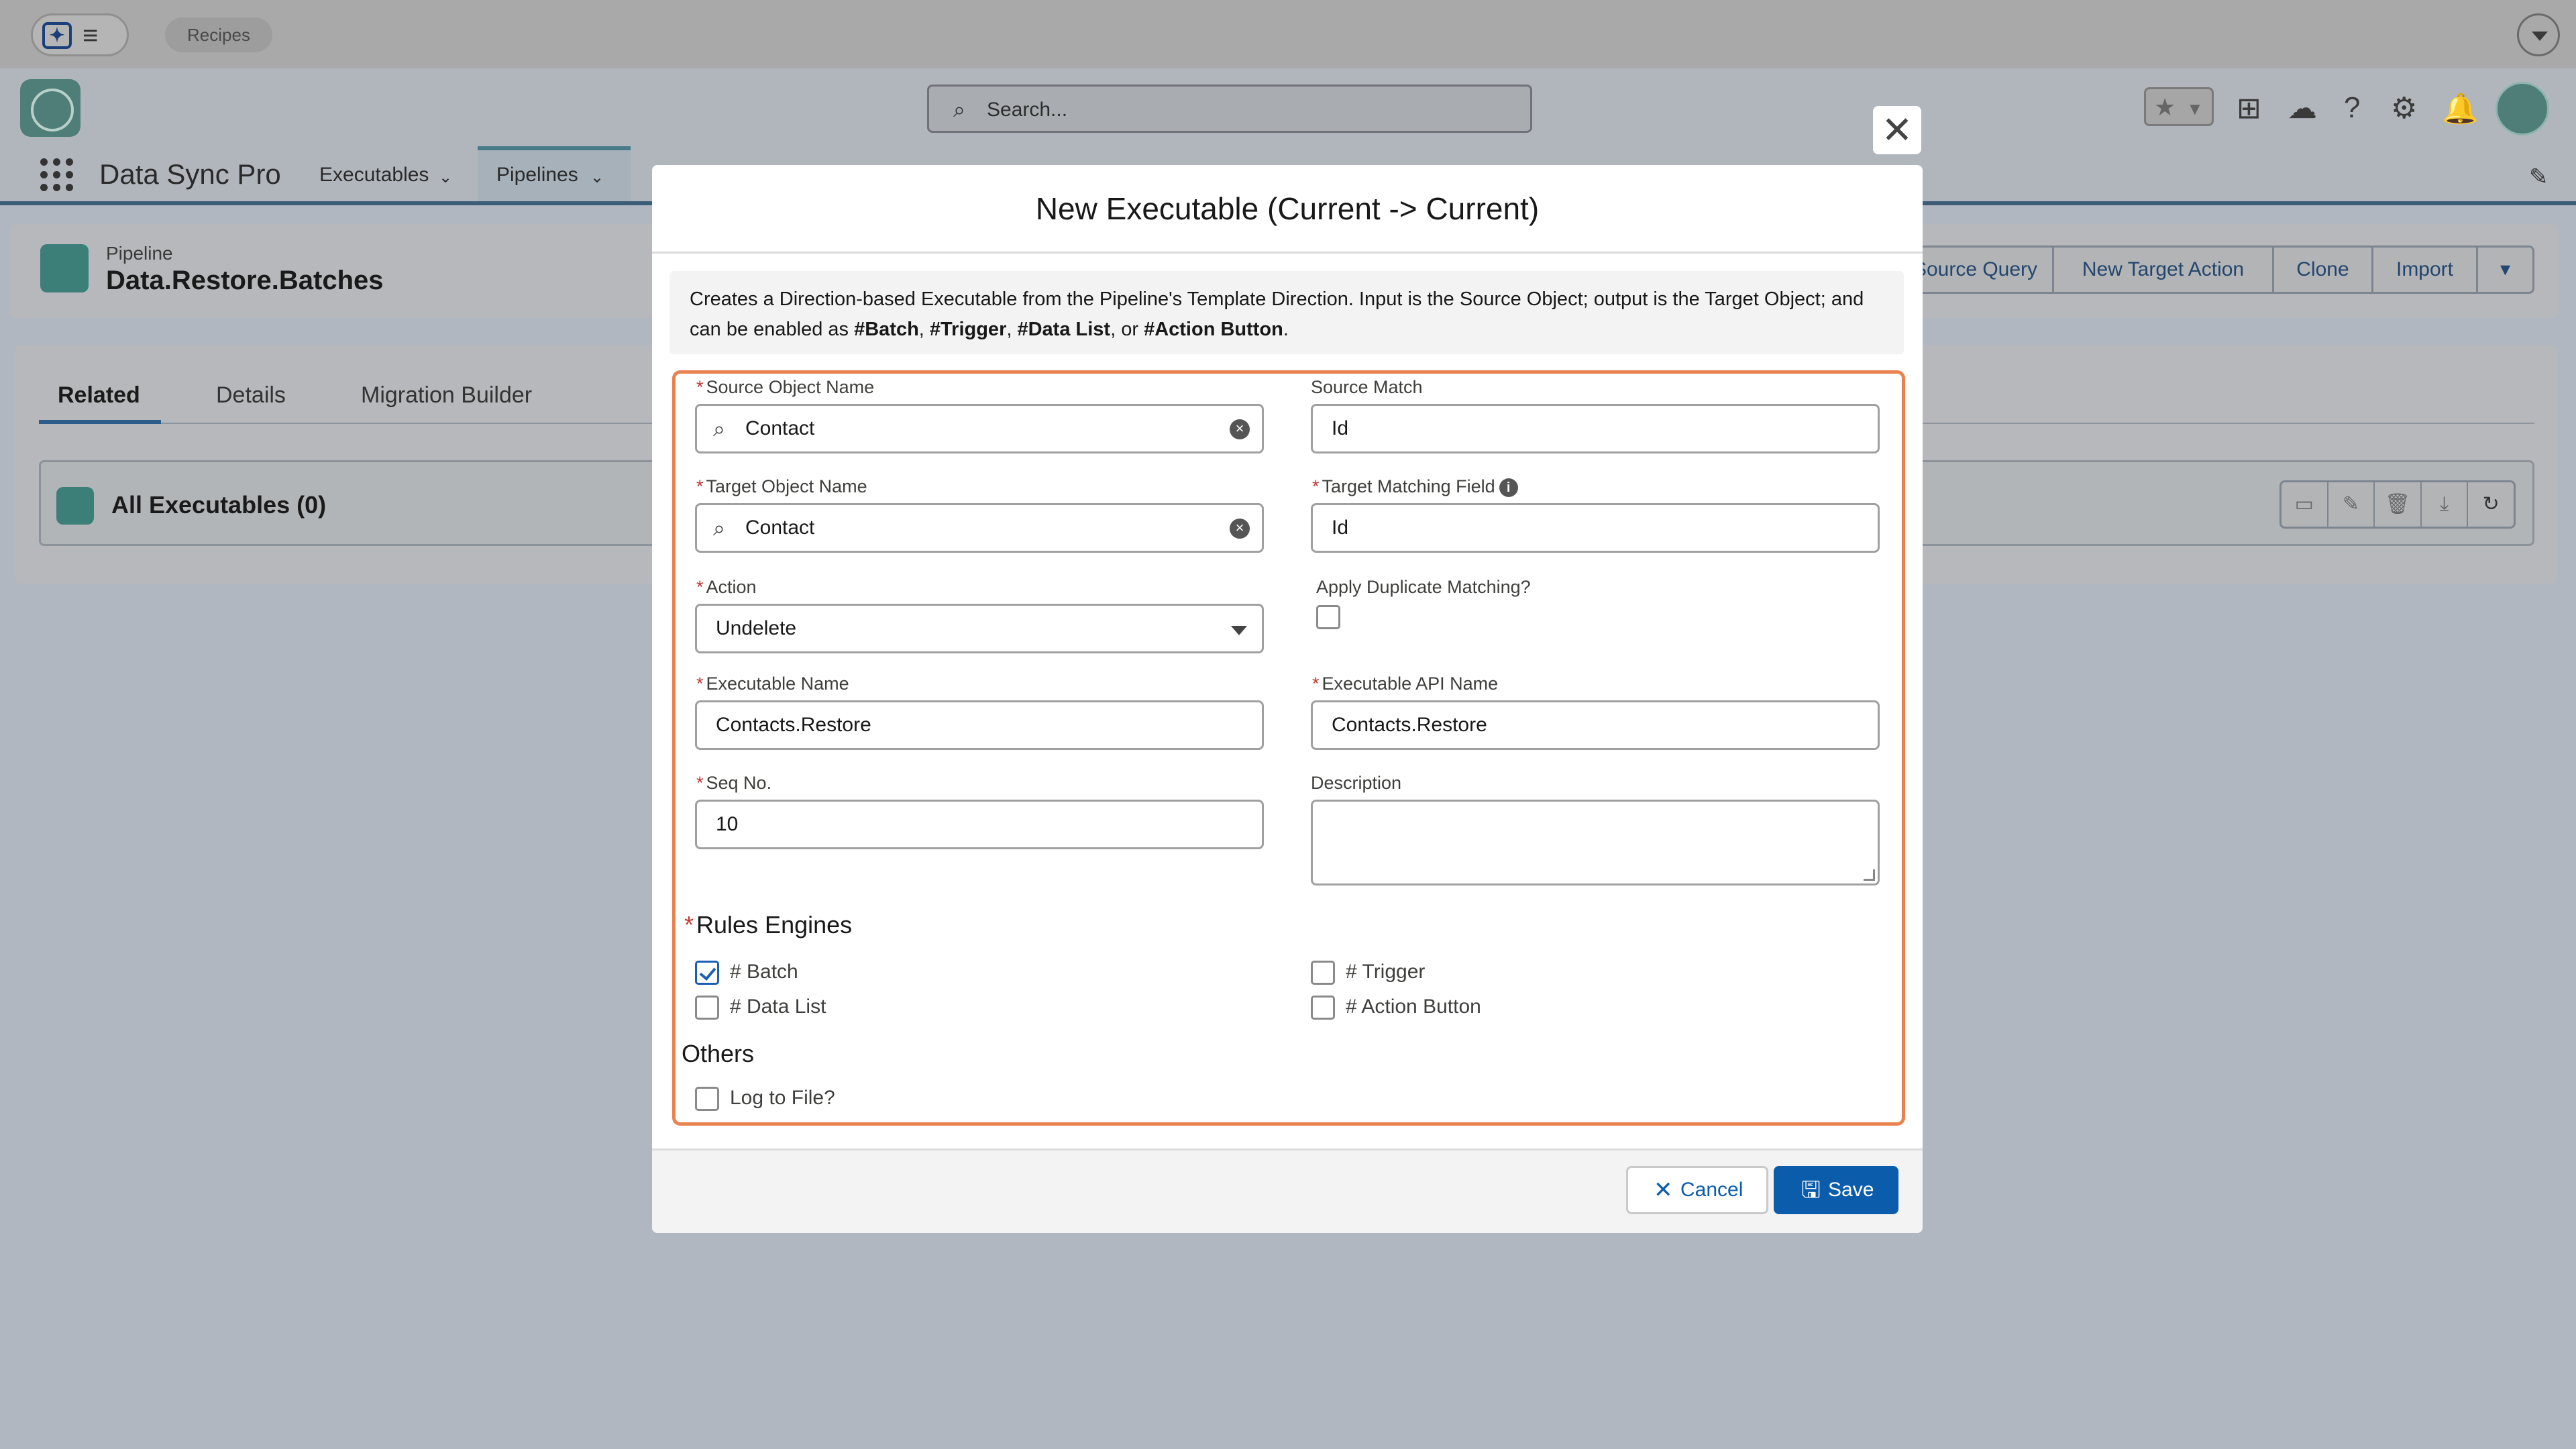  What do you see at coordinates (374, 175) in the screenshot?
I see `nav-item-executables: Executables` at bounding box center [374, 175].